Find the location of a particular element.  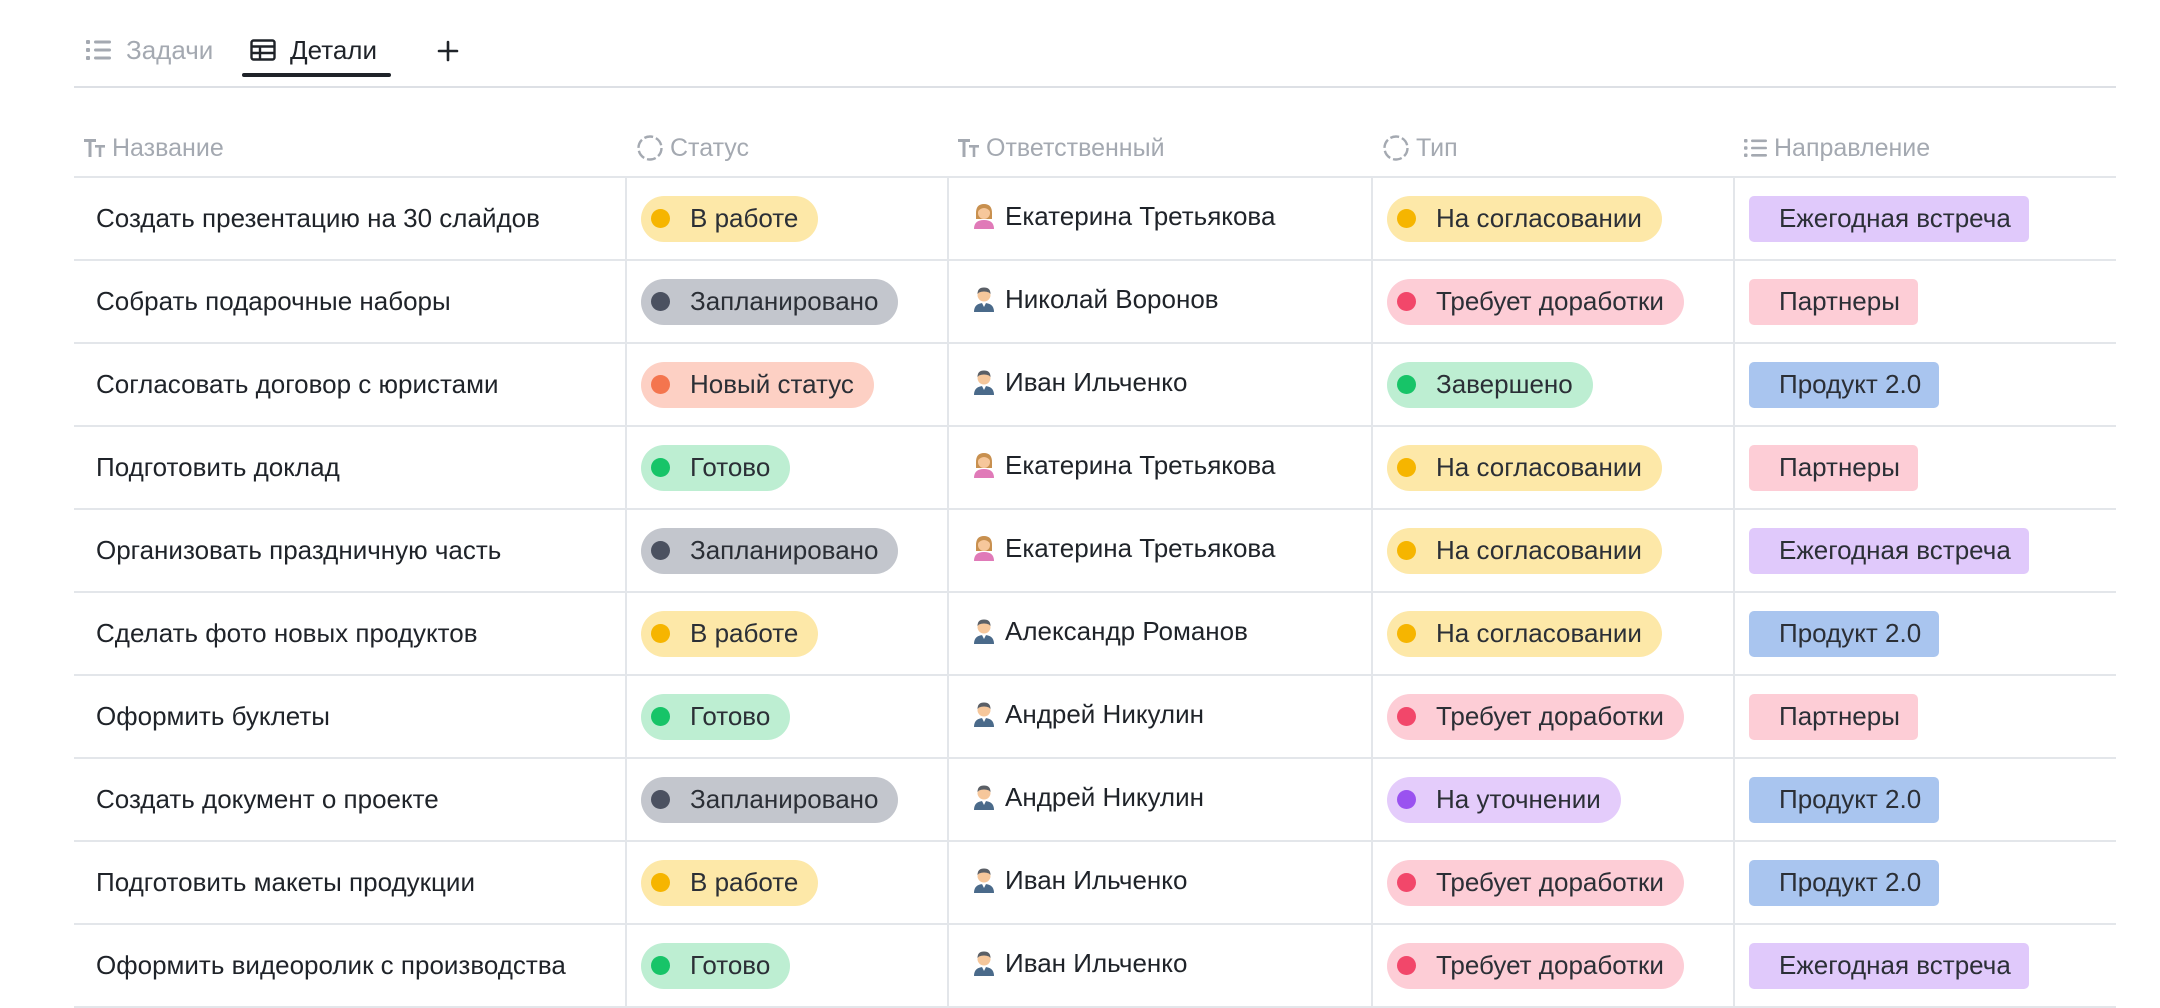

task-name-cell: Оформить видеоролик с производства is located at coordinates (350, 966).